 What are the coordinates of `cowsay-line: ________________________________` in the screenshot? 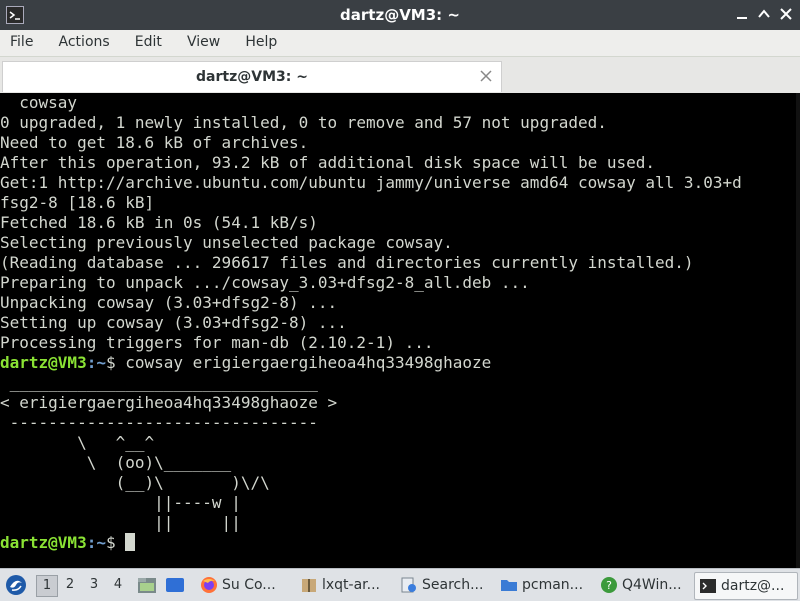 It's located at (159, 382).